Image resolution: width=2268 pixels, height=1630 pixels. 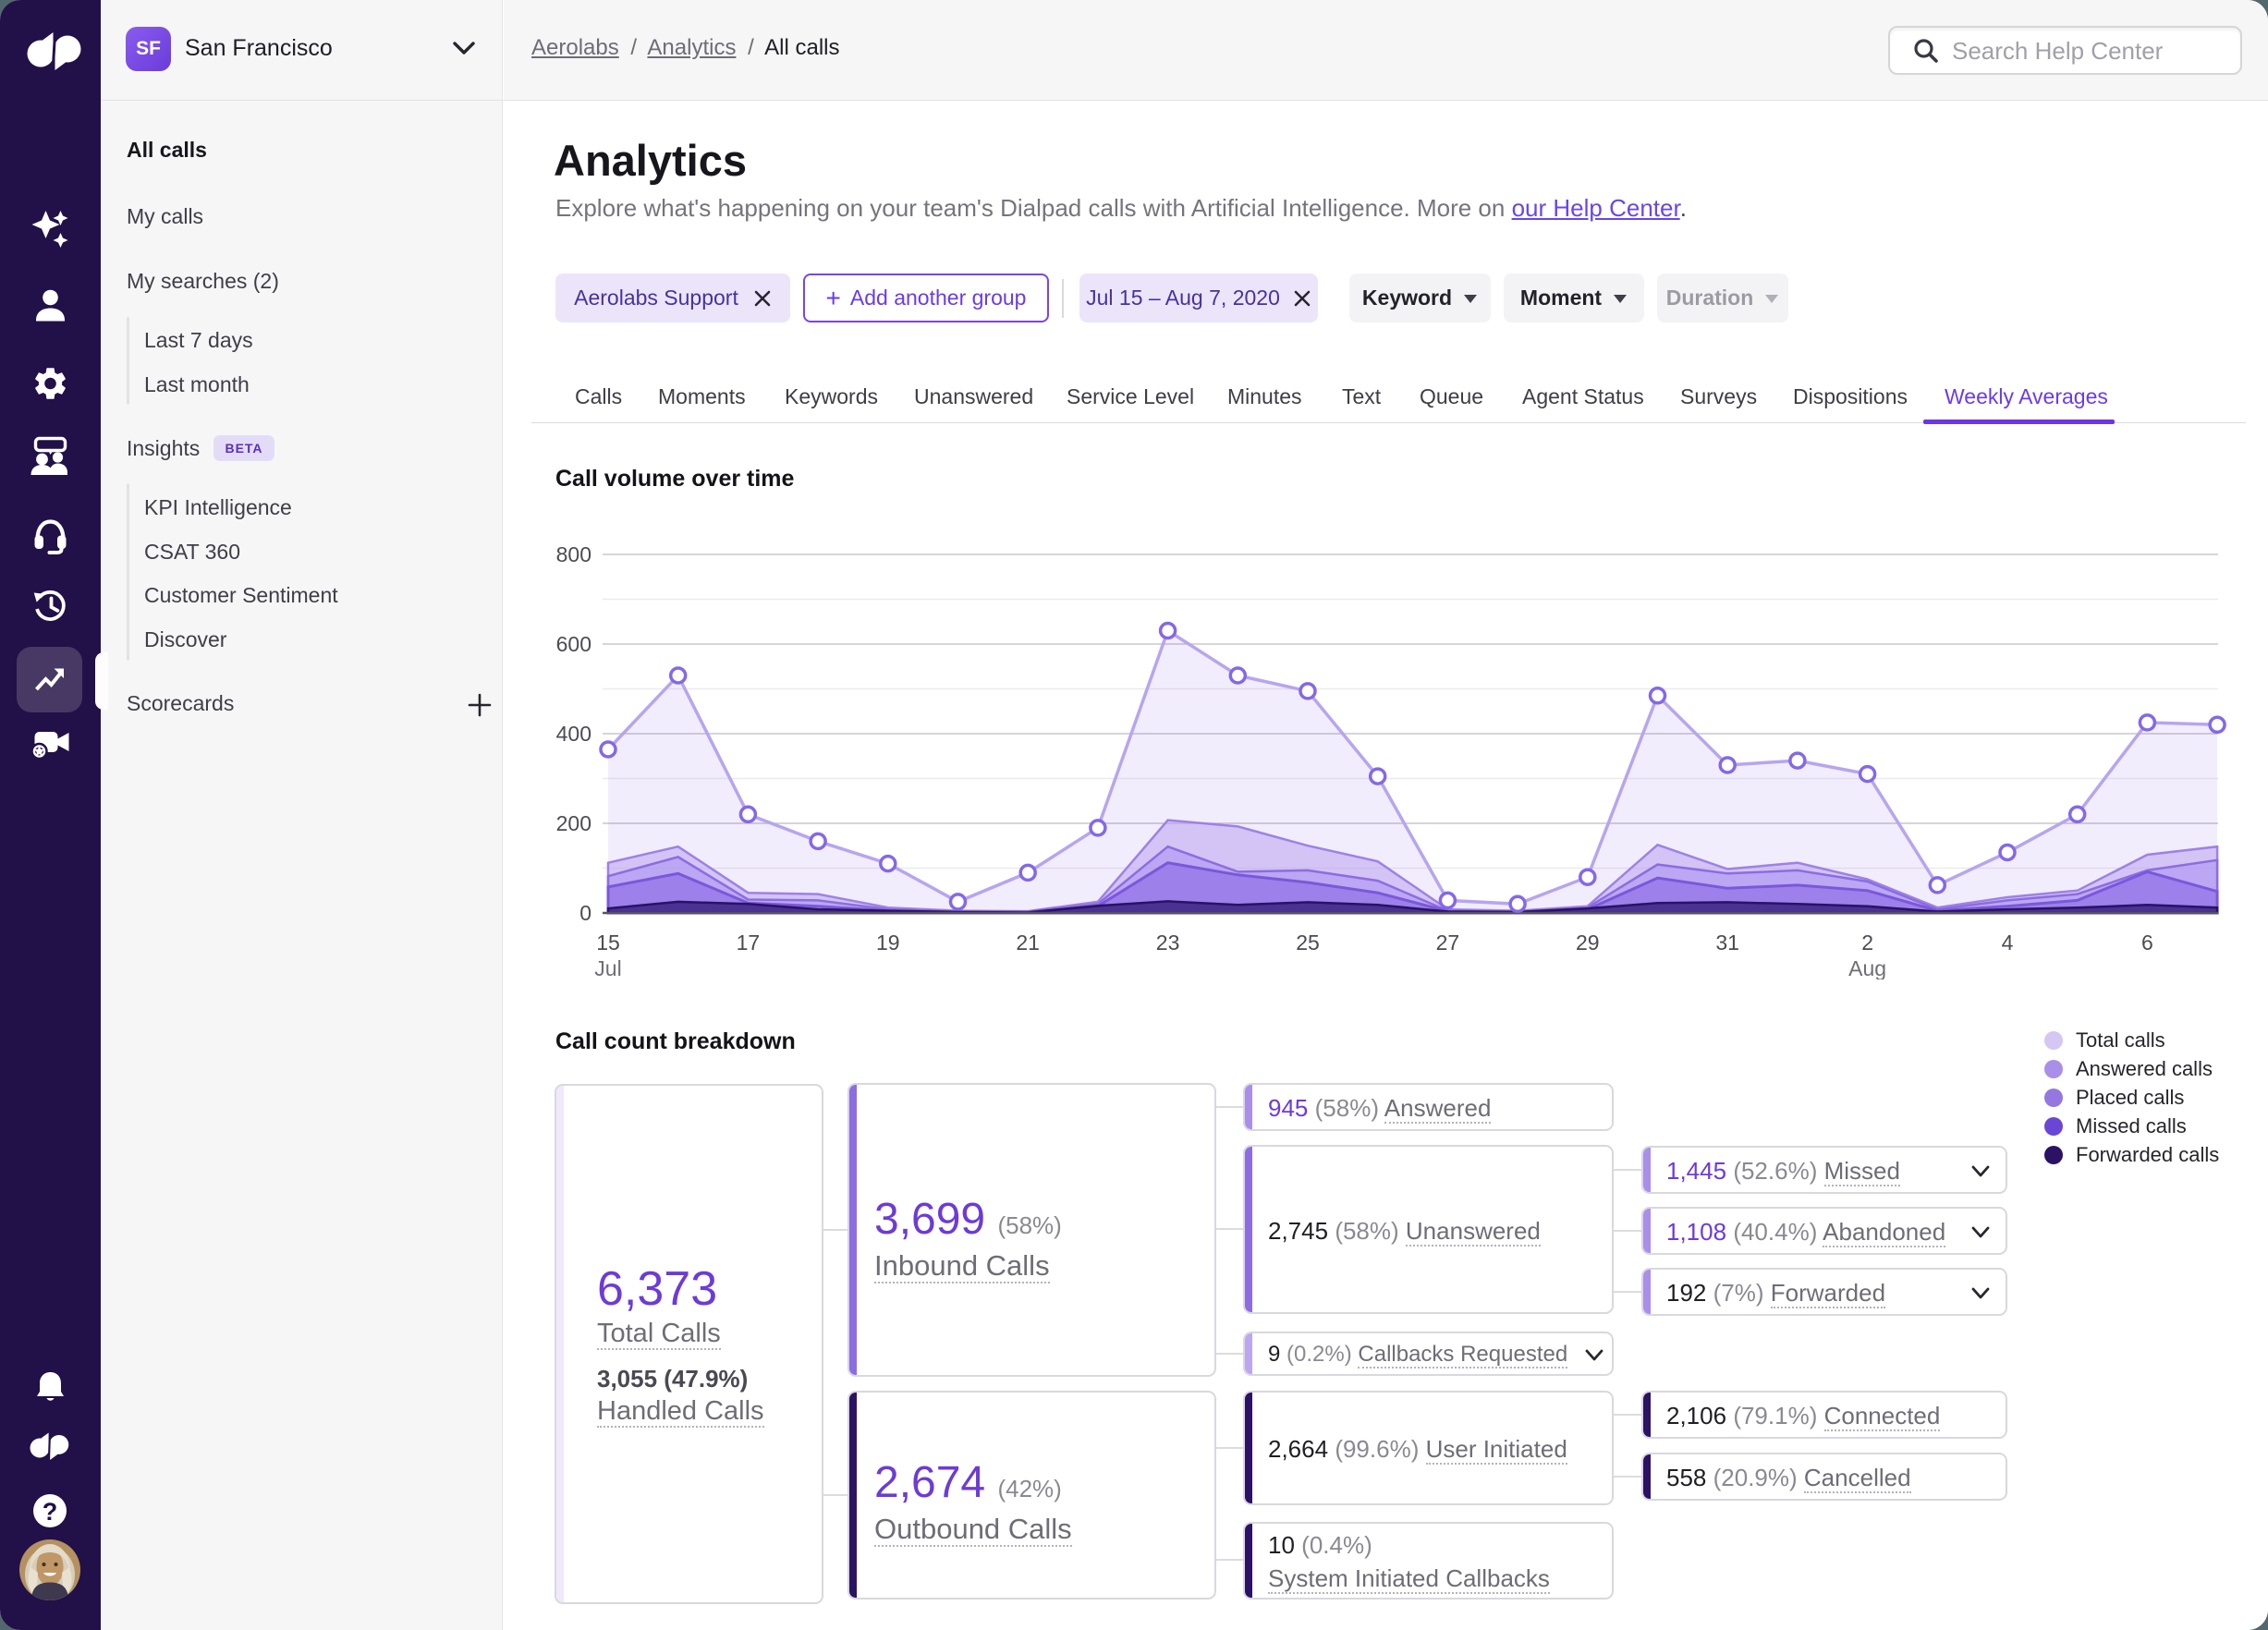 I want to click on svg-text: 400, so click(x=574, y=734).